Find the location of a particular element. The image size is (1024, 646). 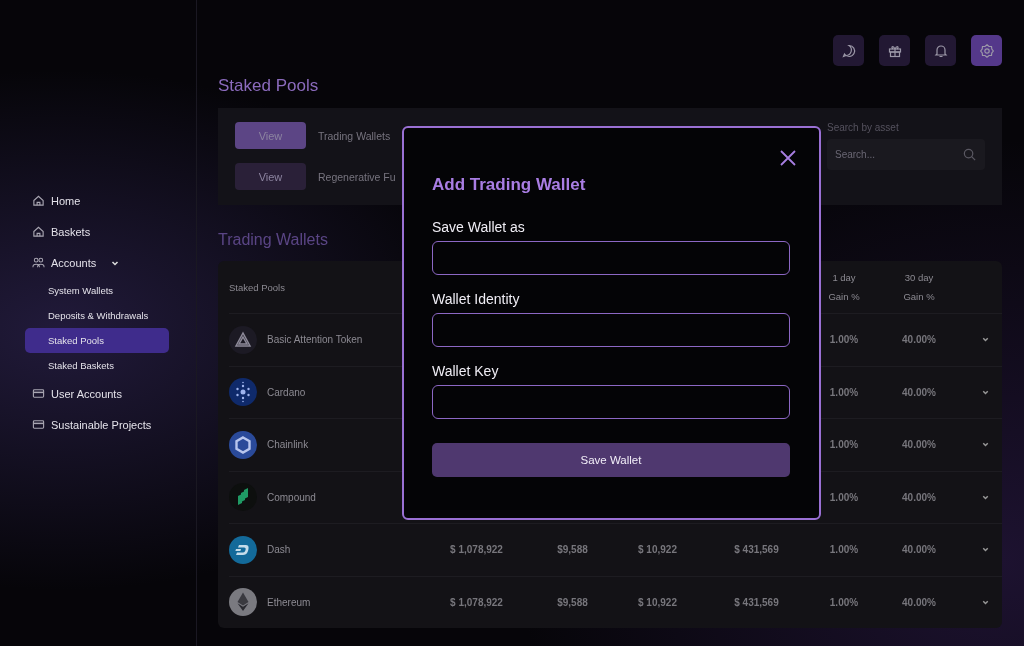

view-button: View is located at coordinates (270, 176).